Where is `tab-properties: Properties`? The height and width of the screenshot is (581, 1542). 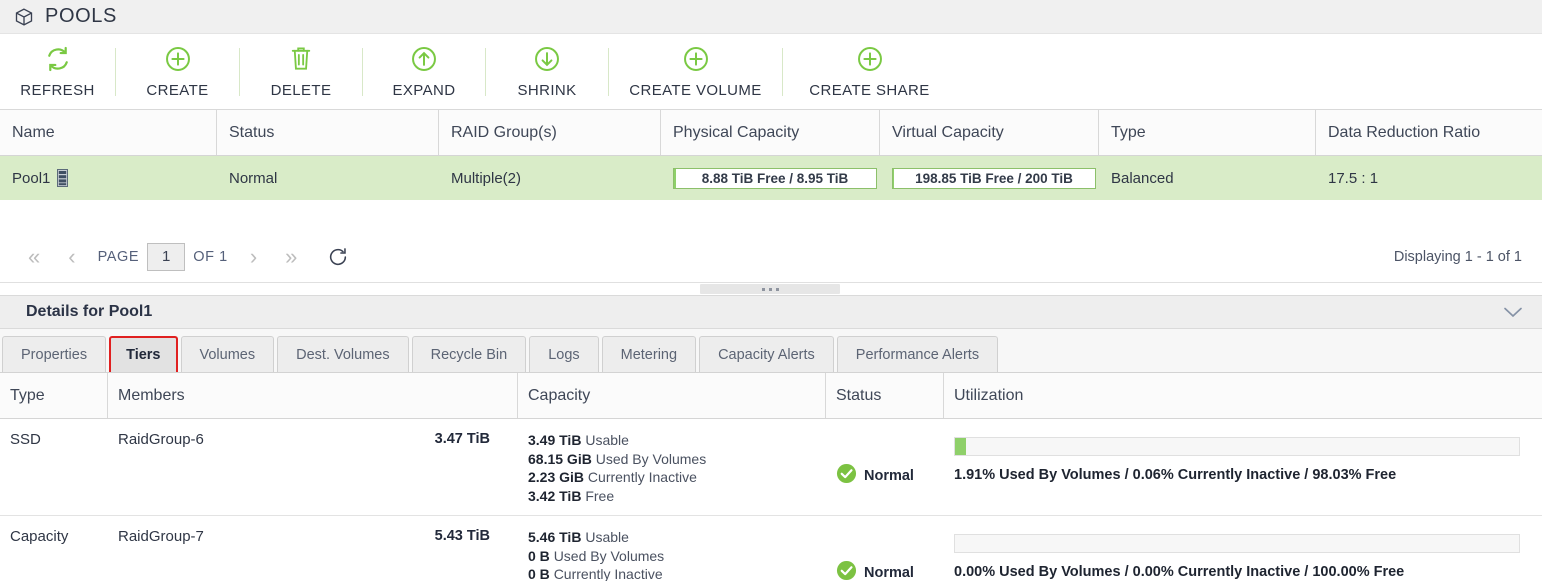
tab-properties: Properties is located at coordinates (54, 354).